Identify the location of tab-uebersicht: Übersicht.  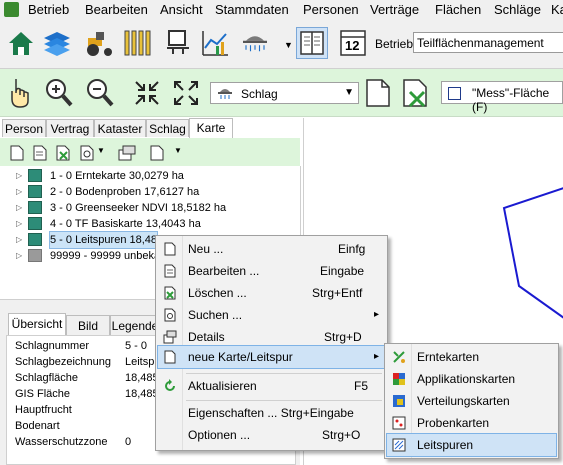
(37, 324).